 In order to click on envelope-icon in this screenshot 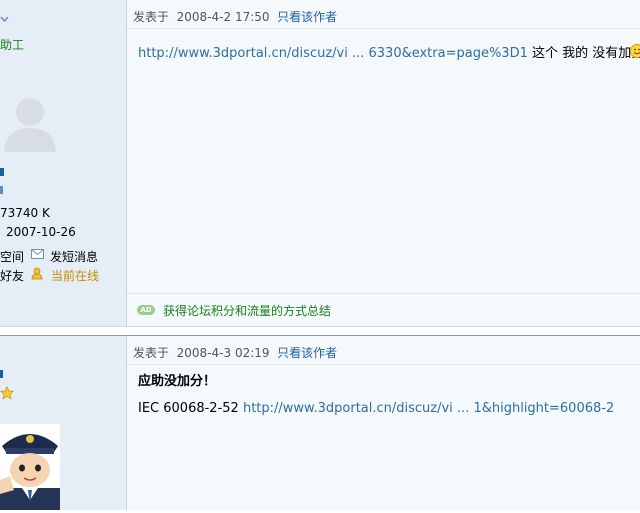, I will do `click(37, 254)`.